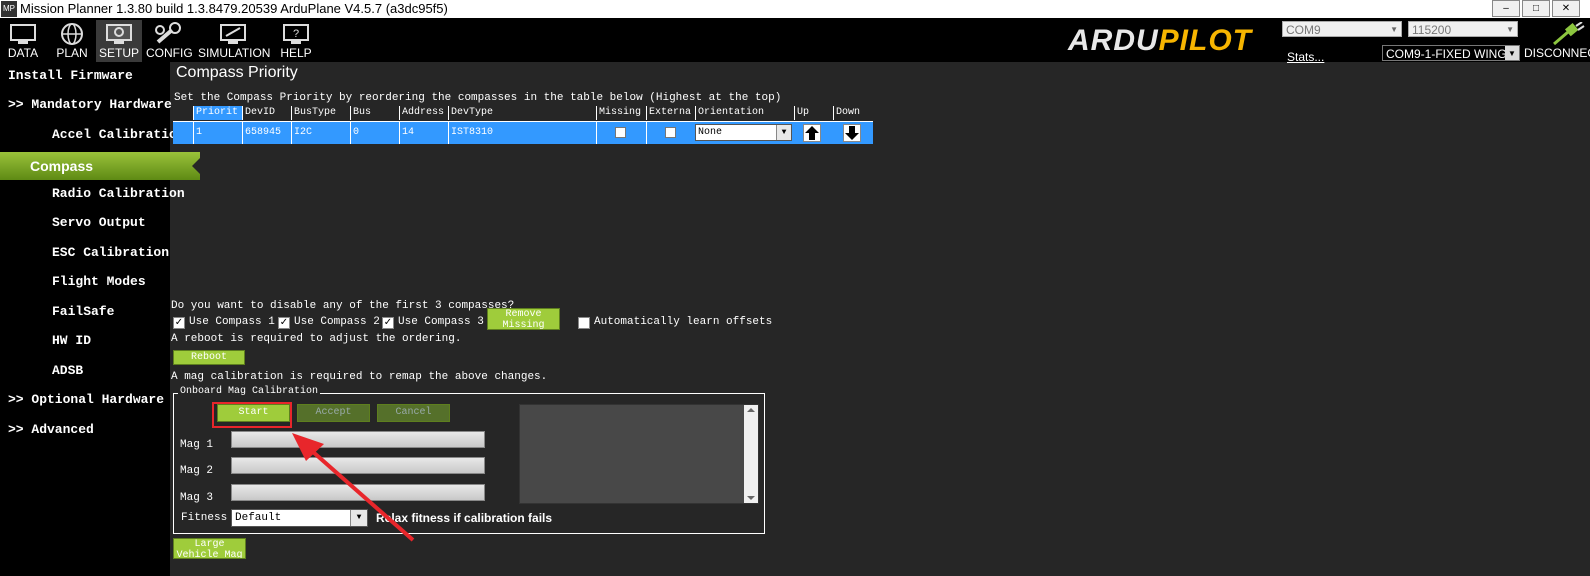  I want to click on column-header-missing: Missing, so click(621, 113).